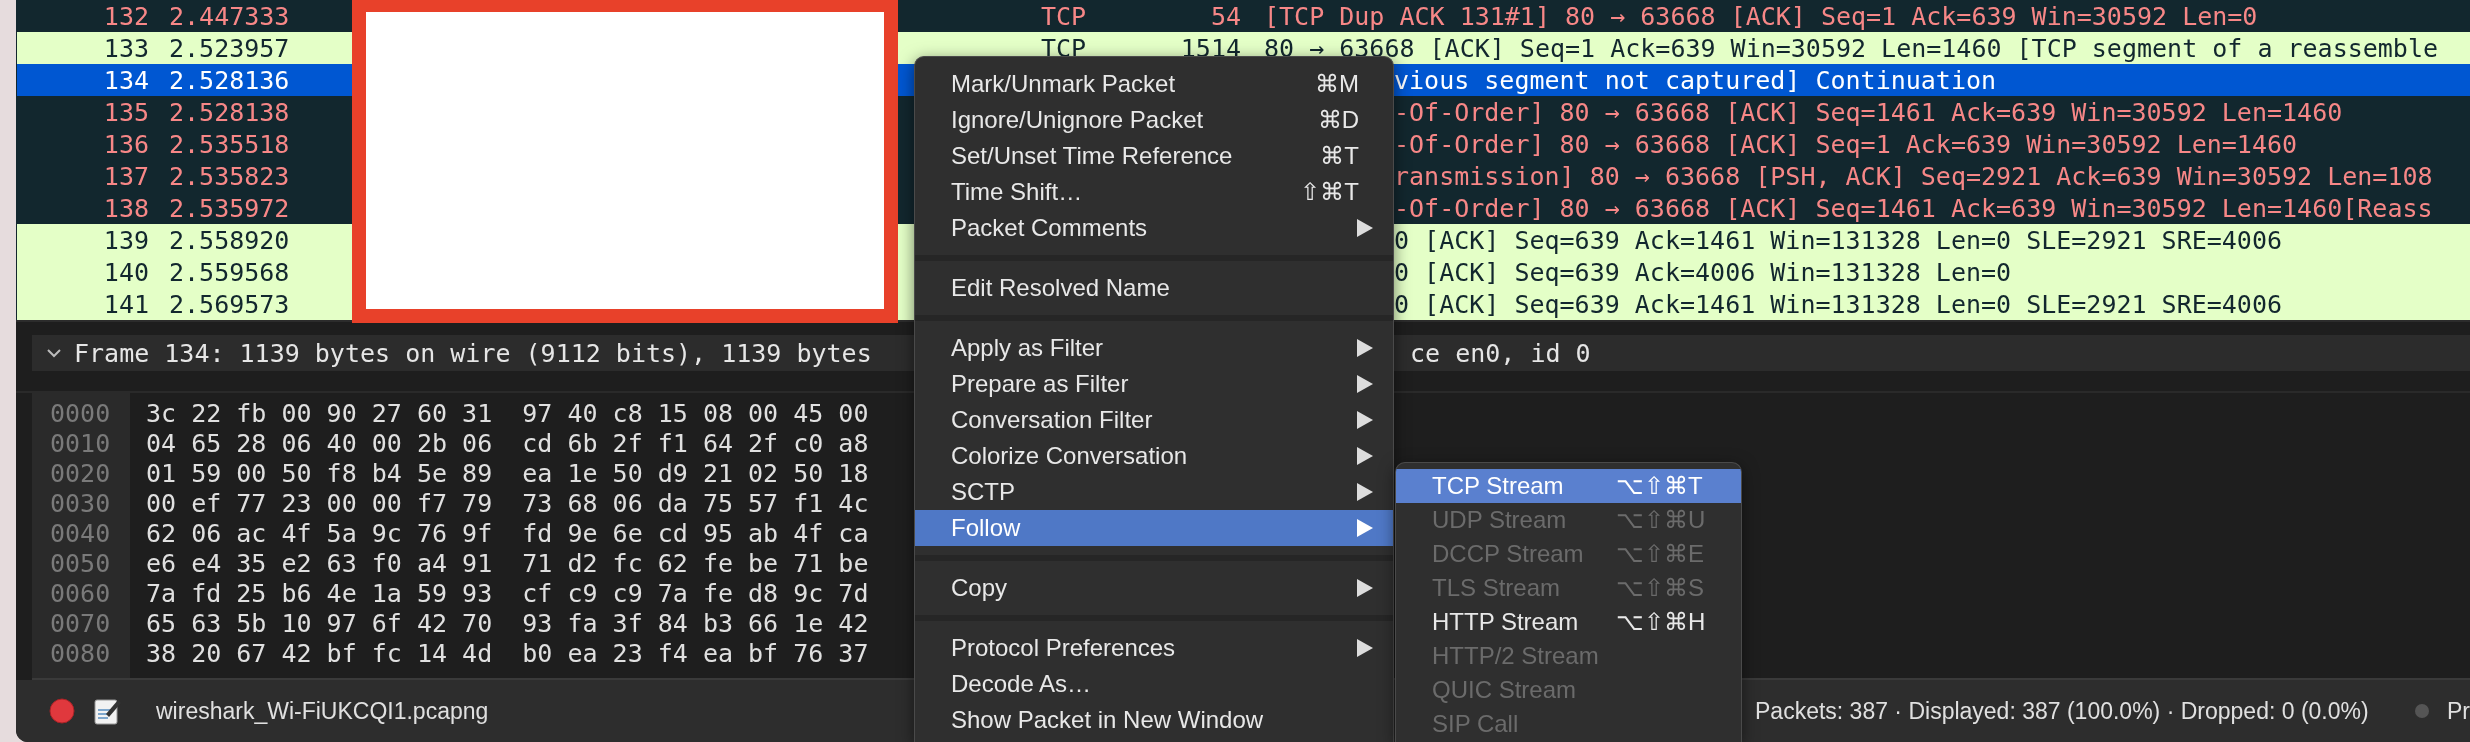  I want to click on hex-bytes: 7a fd 25 b6 4e 1a 59 93 cf c9 c9 7a fe d8 9c 7d, so click(507, 594).